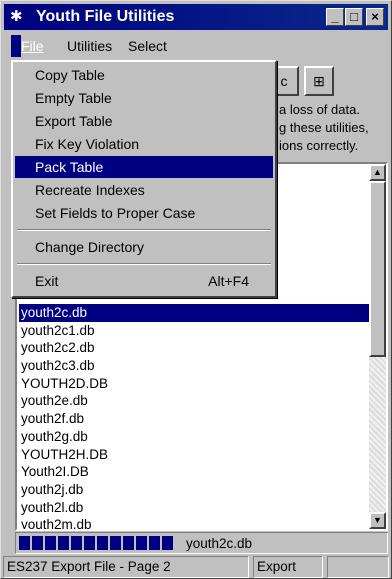 Image resolution: width=392 pixels, height=579 pixels. What do you see at coordinates (194, 419) in the screenshot?
I see `file-list-item: youth2f.db` at bounding box center [194, 419].